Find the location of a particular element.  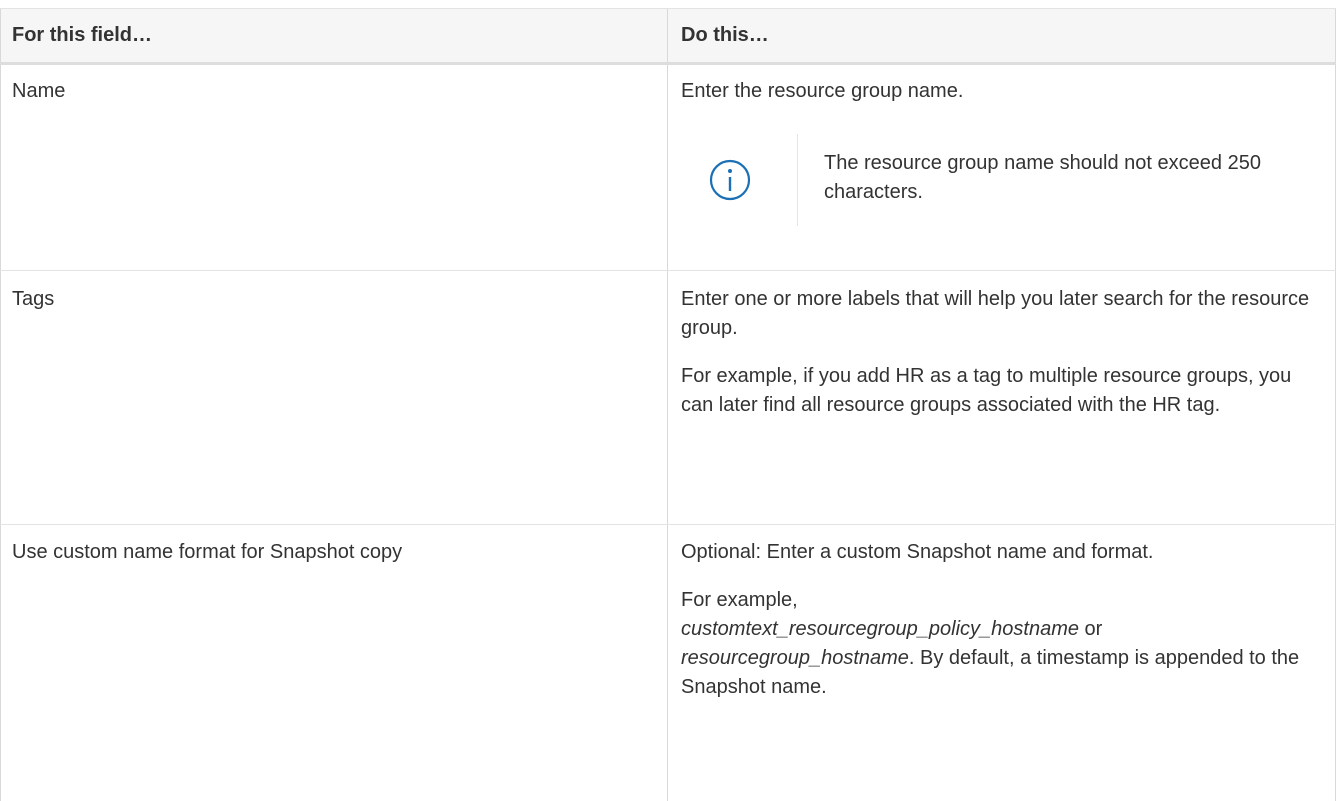

example-lead: For example, is located at coordinates (739, 600).